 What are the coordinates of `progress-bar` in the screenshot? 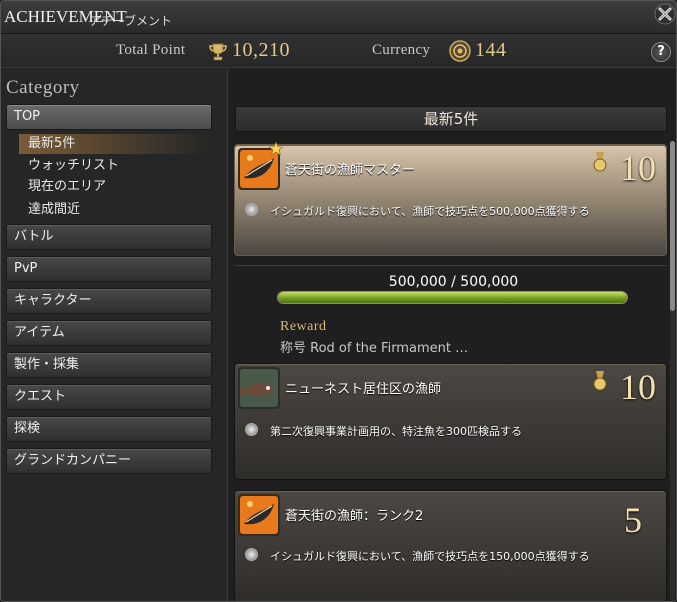 It's located at (452, 297).